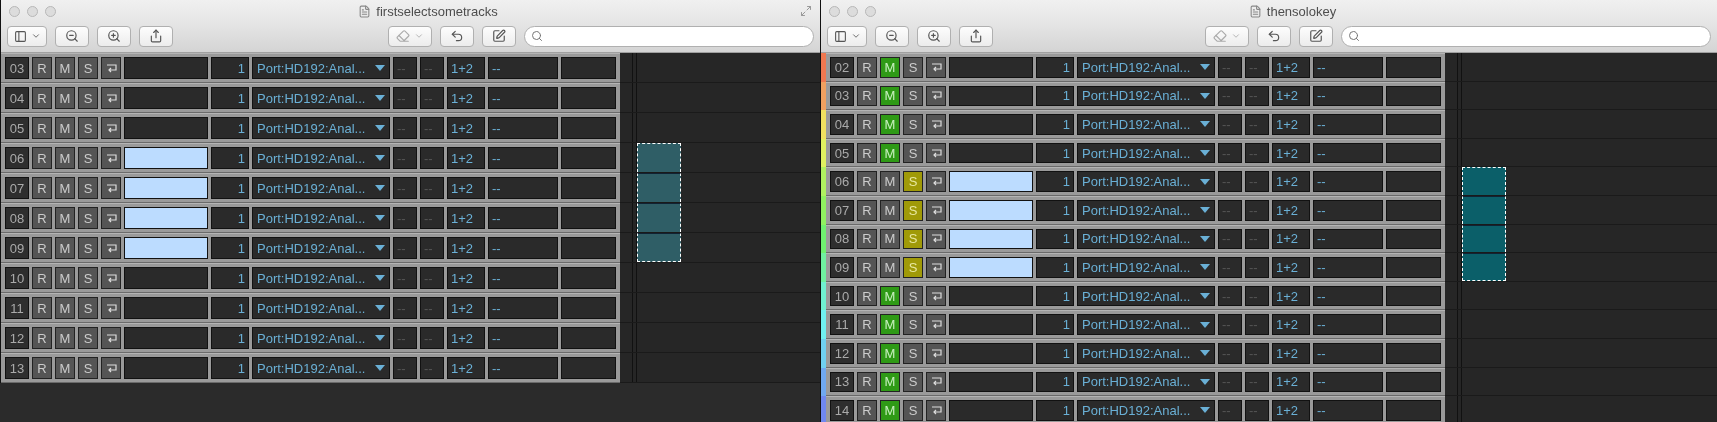 This screenshot has height=422, width=1717. I want to click on undo-button, so click(1274, 36).